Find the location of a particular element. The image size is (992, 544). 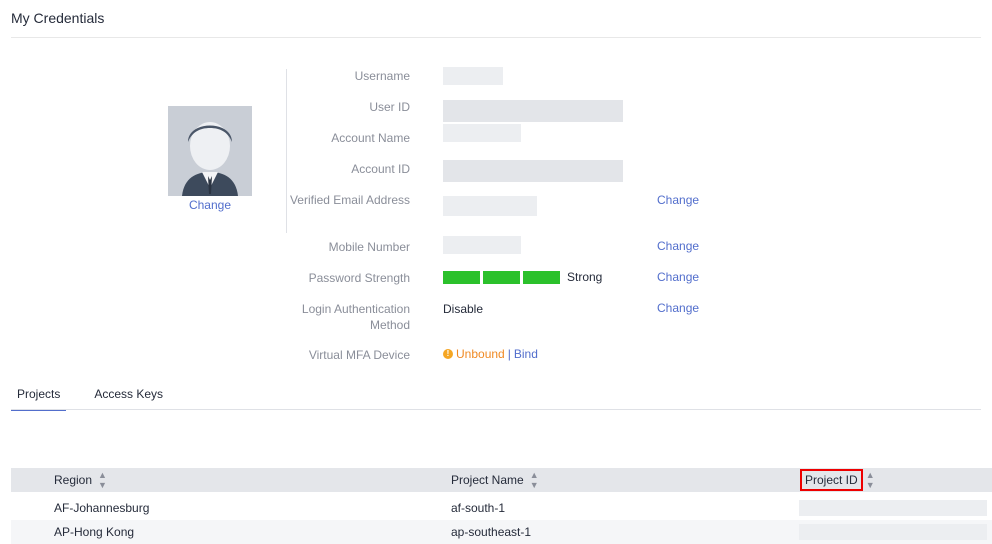

change-mobile-link: Change is located at coordinates (678, 246).